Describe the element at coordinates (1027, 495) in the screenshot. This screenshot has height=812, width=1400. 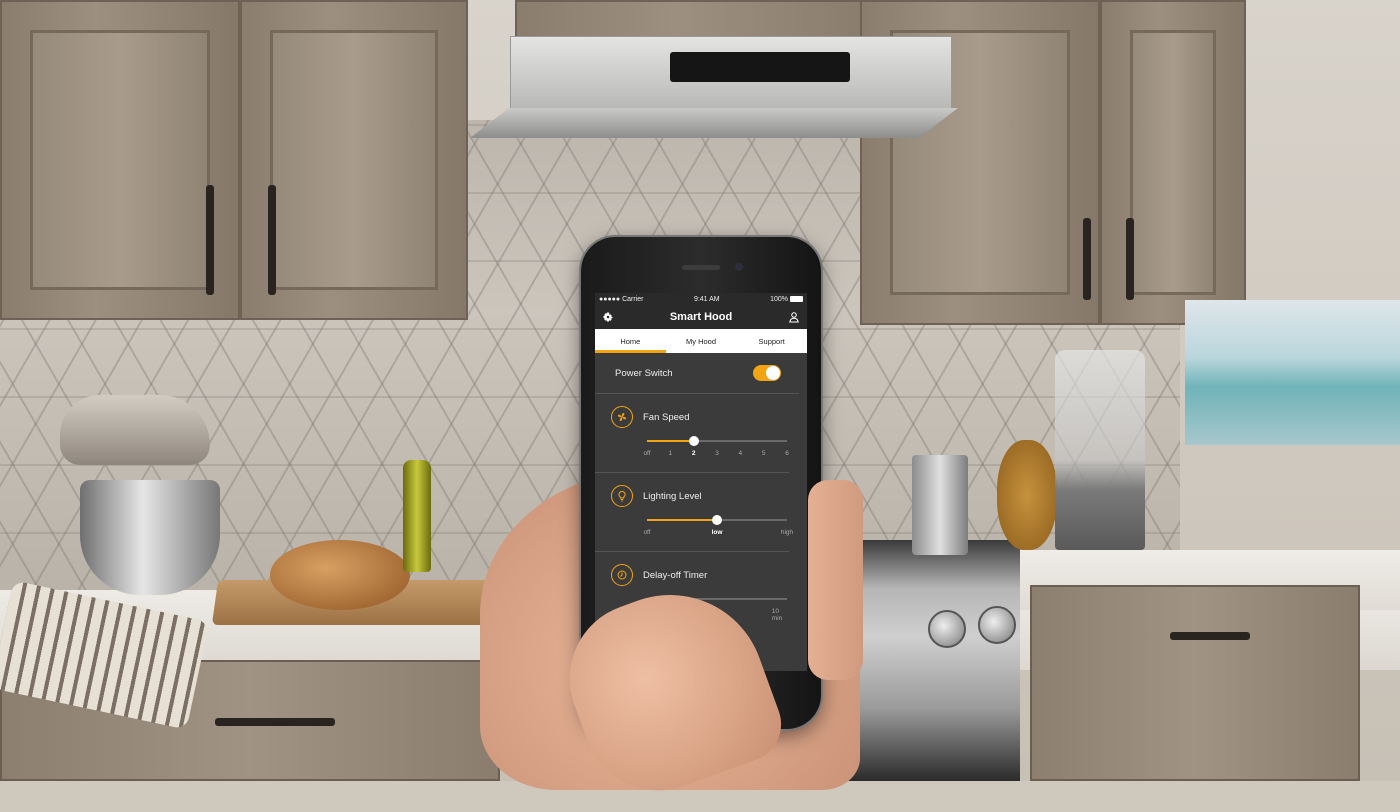
I see `pineapple` at that location.